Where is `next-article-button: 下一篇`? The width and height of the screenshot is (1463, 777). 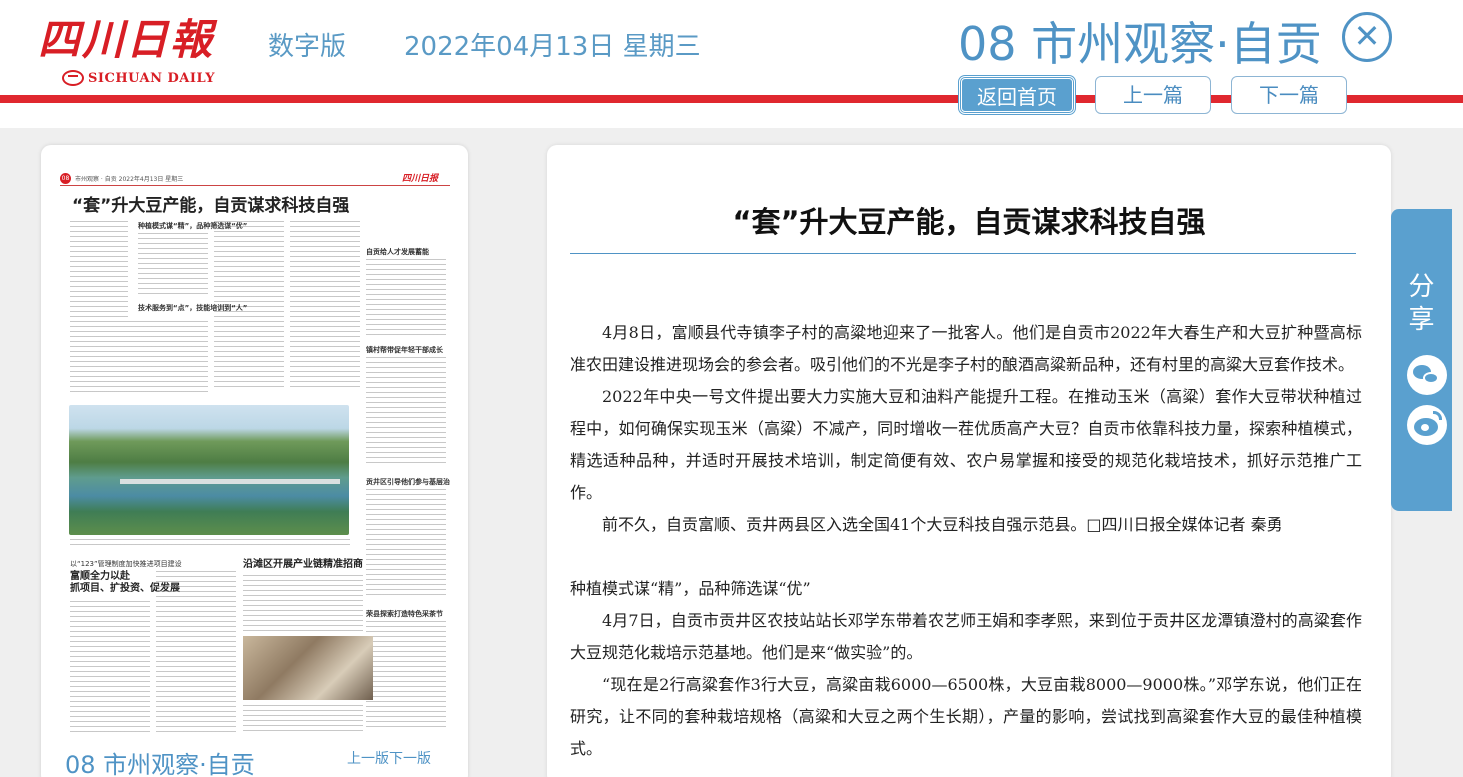 next-article-button: 下一篇 is located at coordinates (1289, 95).